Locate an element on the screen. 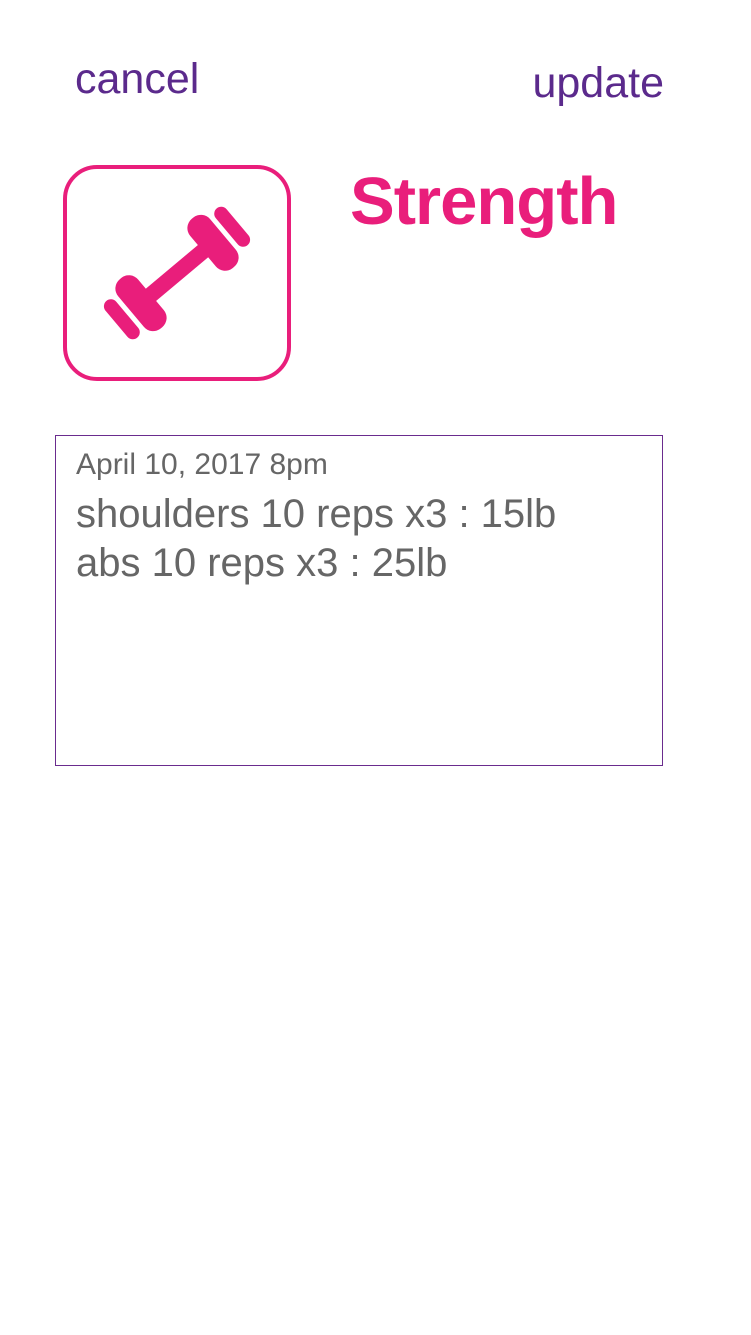 This screenshot has height=1335, width=751. activity-icon-tile is located at coordinates (177, 273).